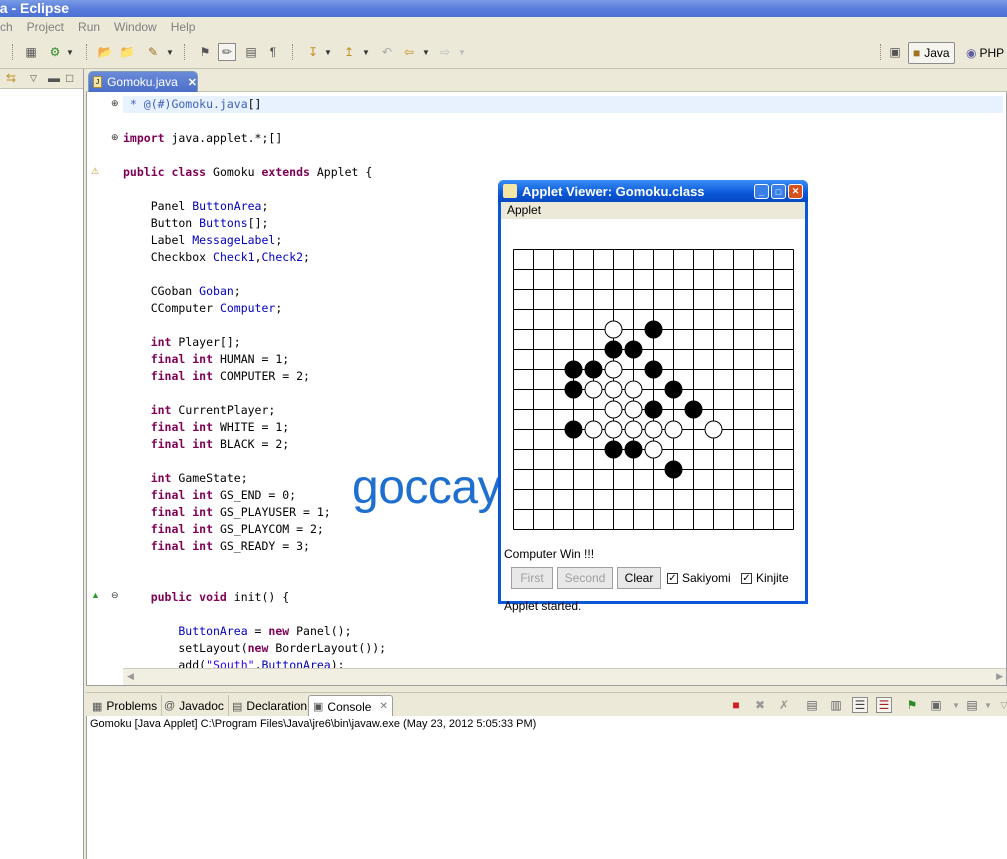 This screenshot has height=859, width=1007. Describe the element at coordinates (895, 52) in the screenshot. I see `open-perspective-icon: ▣` at that location.